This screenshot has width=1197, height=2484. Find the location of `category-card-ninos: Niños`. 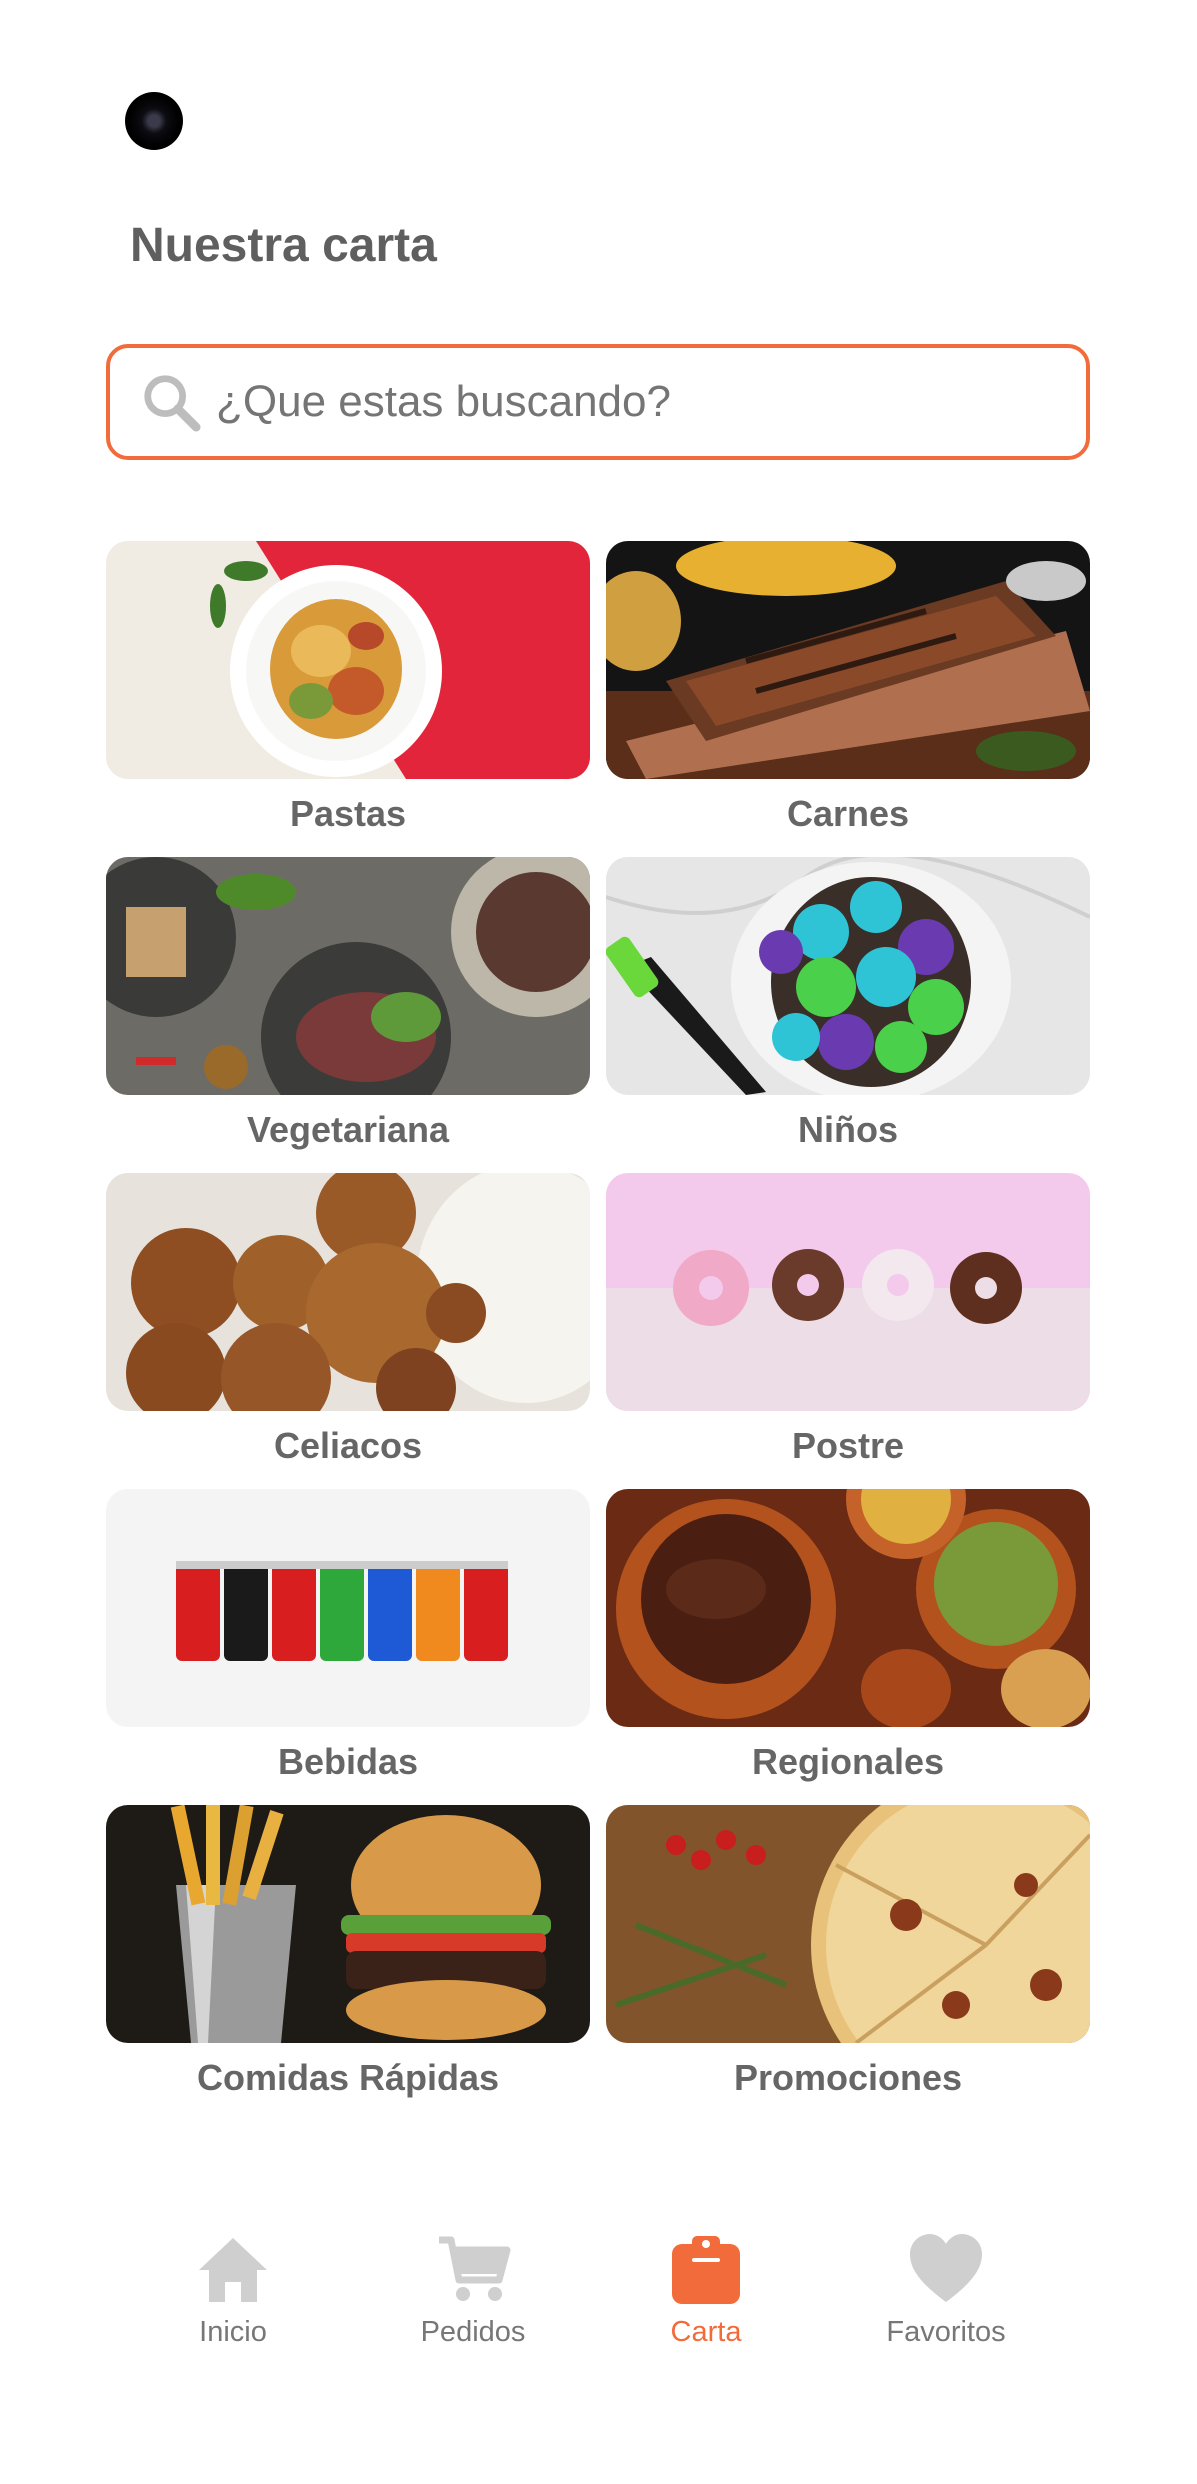

category-card-ninos: Niños is located at coordinates (848, 1015).